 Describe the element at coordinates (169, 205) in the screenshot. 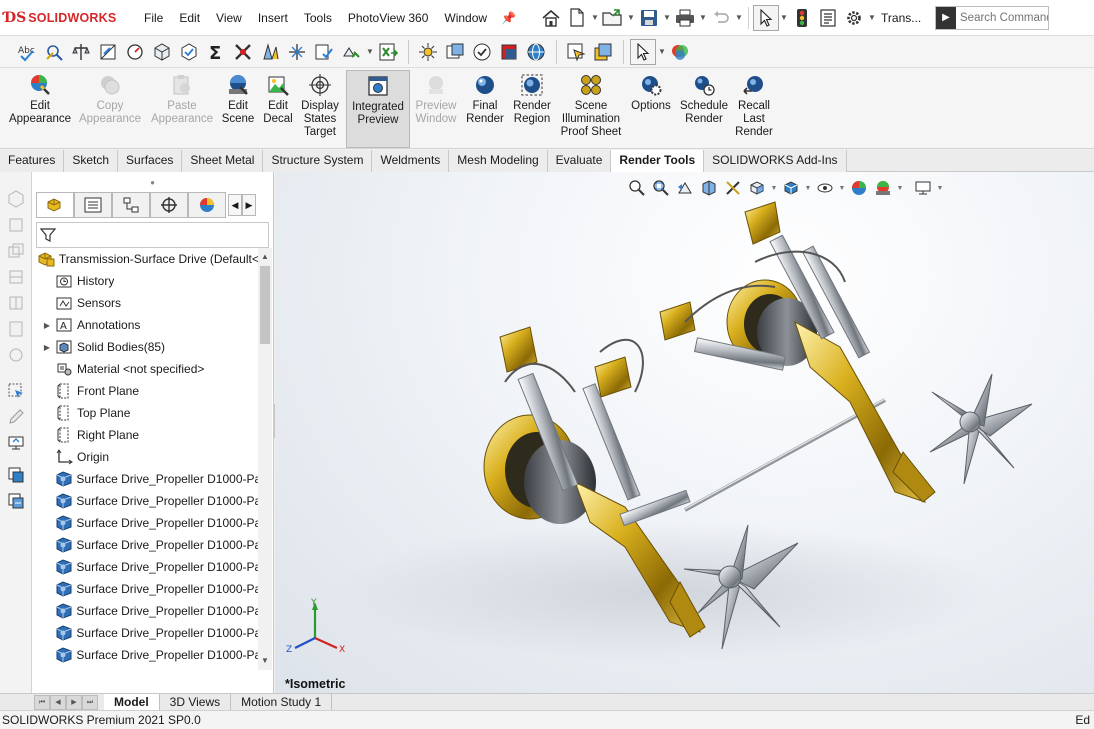

I see `dimxpert-tab-icon` at that location.